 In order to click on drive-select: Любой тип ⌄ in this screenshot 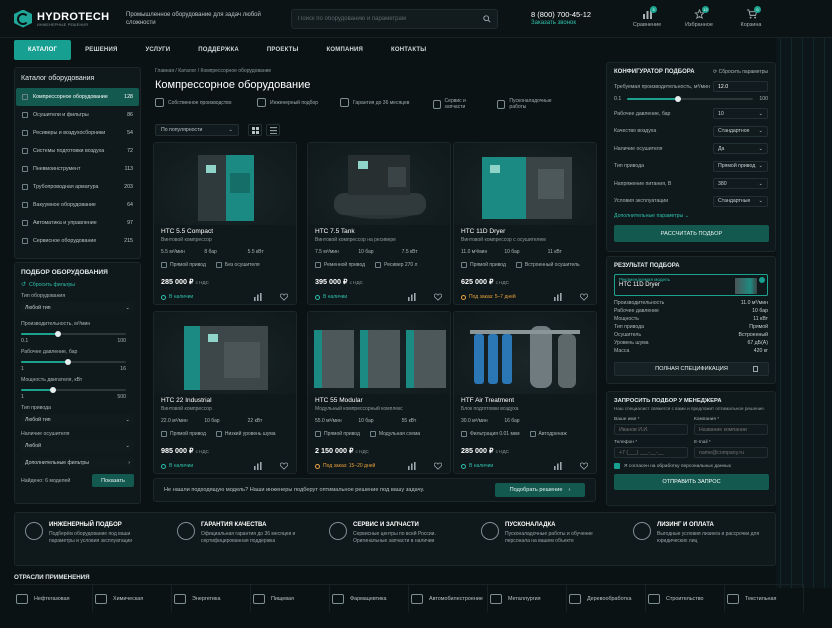, I will do `click(77, 419)`.